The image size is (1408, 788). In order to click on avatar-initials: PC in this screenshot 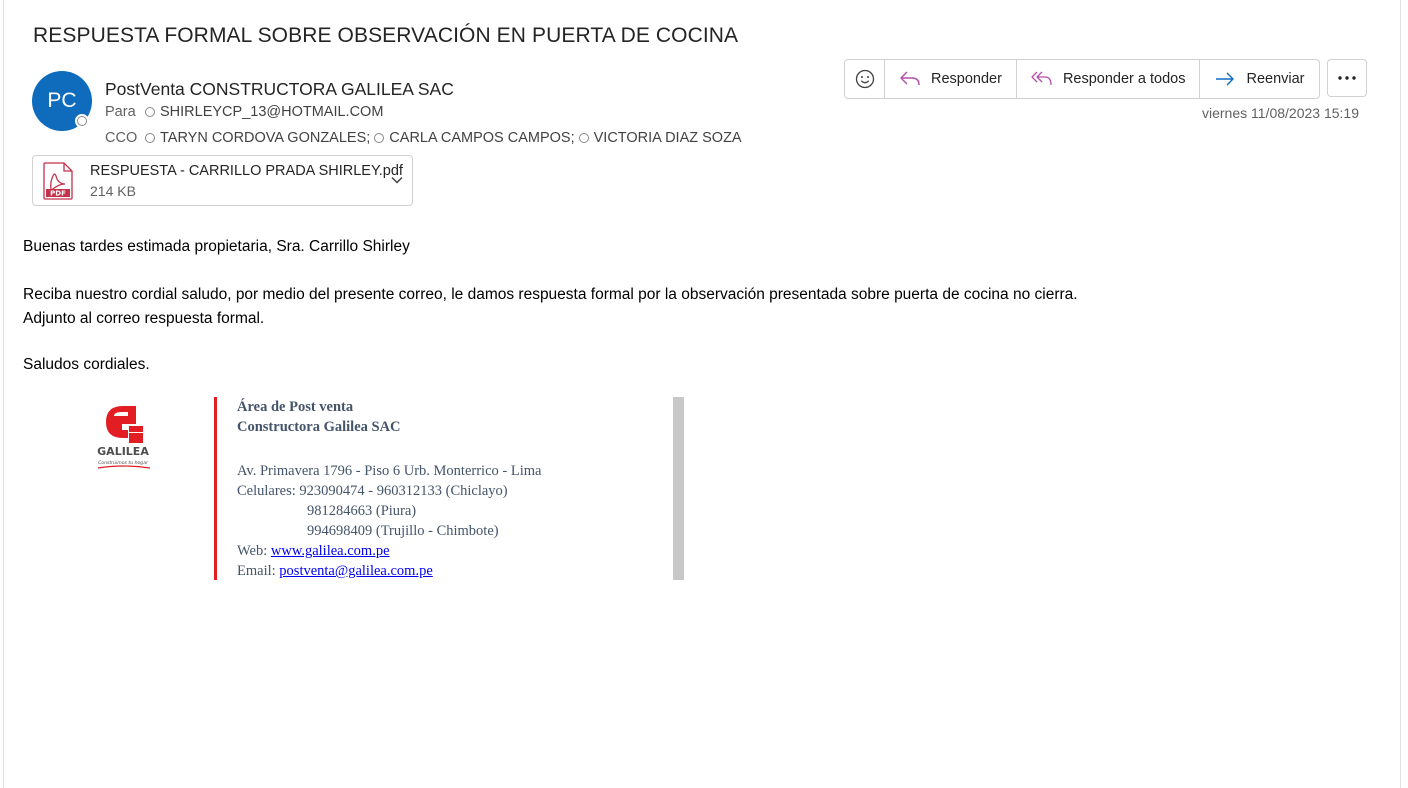, I will do `click(62, 100)`.